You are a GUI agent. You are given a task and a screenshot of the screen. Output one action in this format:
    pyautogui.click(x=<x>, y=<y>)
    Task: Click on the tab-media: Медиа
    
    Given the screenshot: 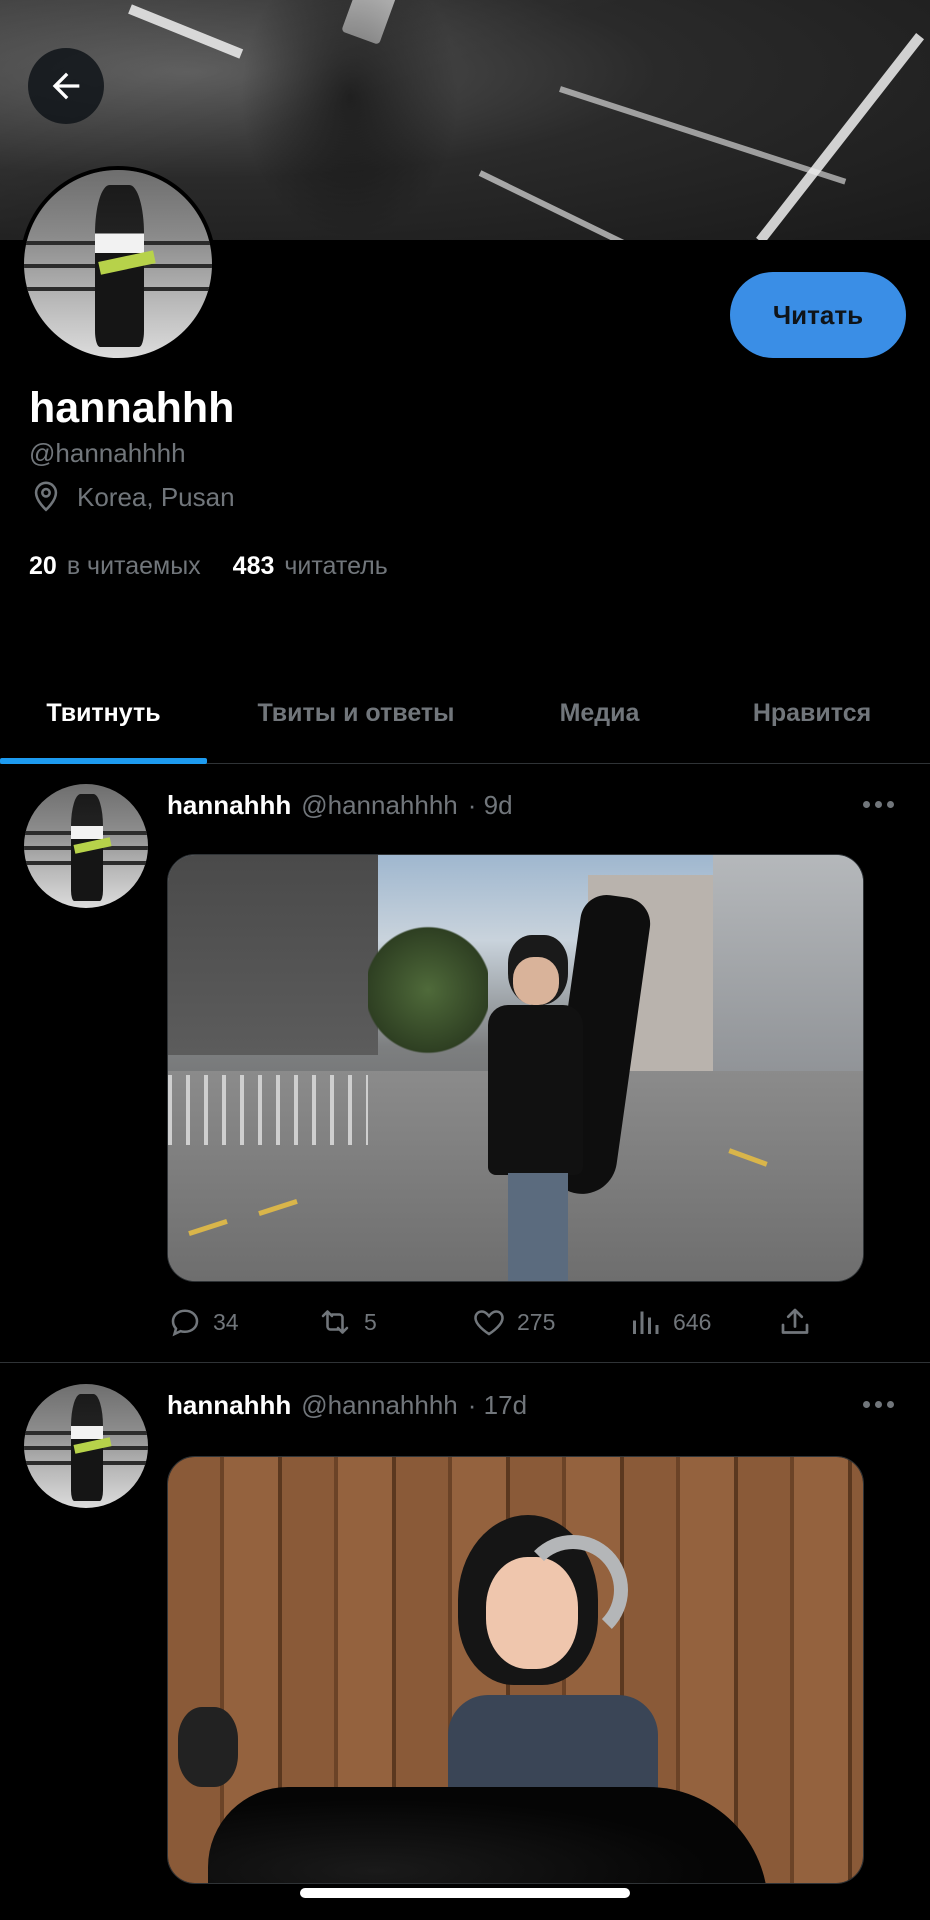 What is the action you would take?
    pyautogui.click(x=599, y=713)
    